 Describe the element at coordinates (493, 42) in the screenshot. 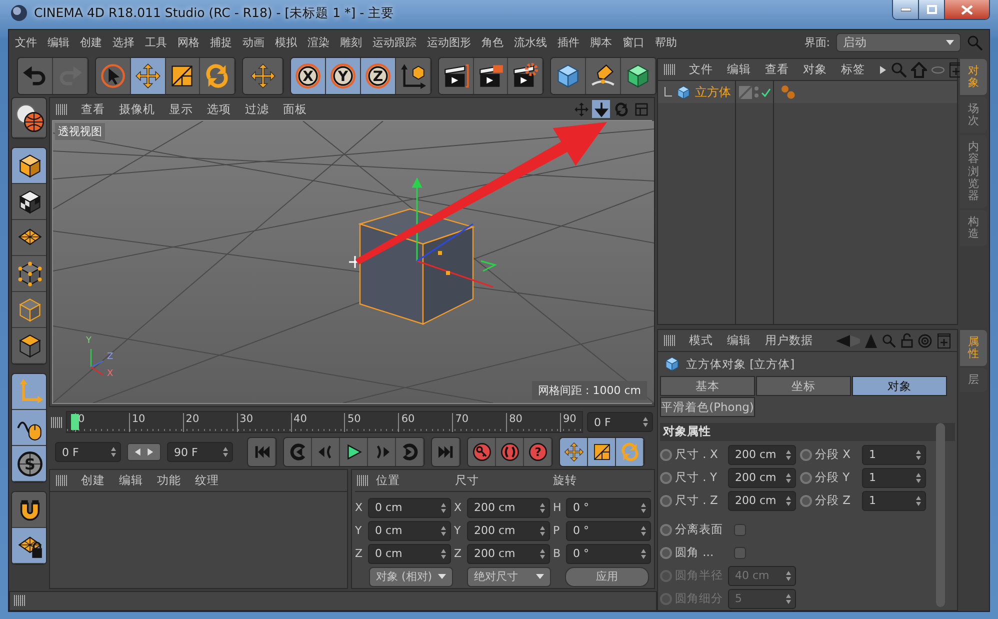

I see `menu-item: 角色` at that location.